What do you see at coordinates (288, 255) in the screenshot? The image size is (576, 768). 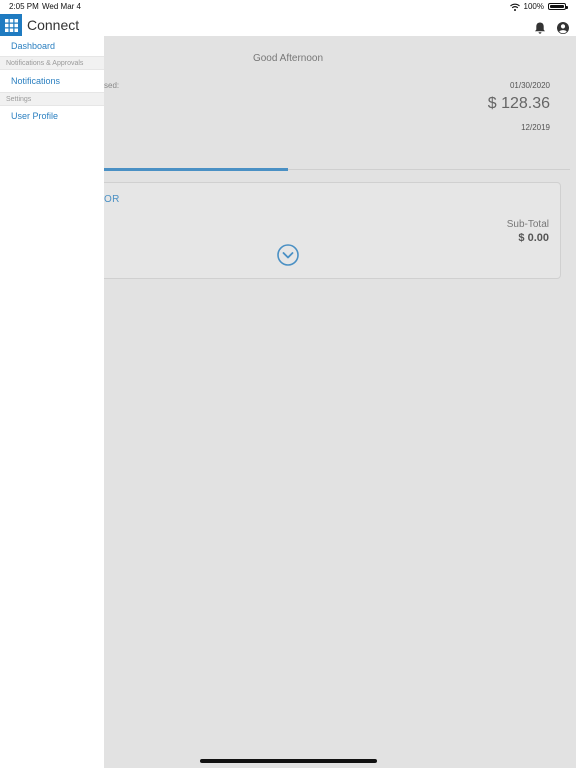 I see `chevron-down-circle-icon` at bounding box center [288, 255].